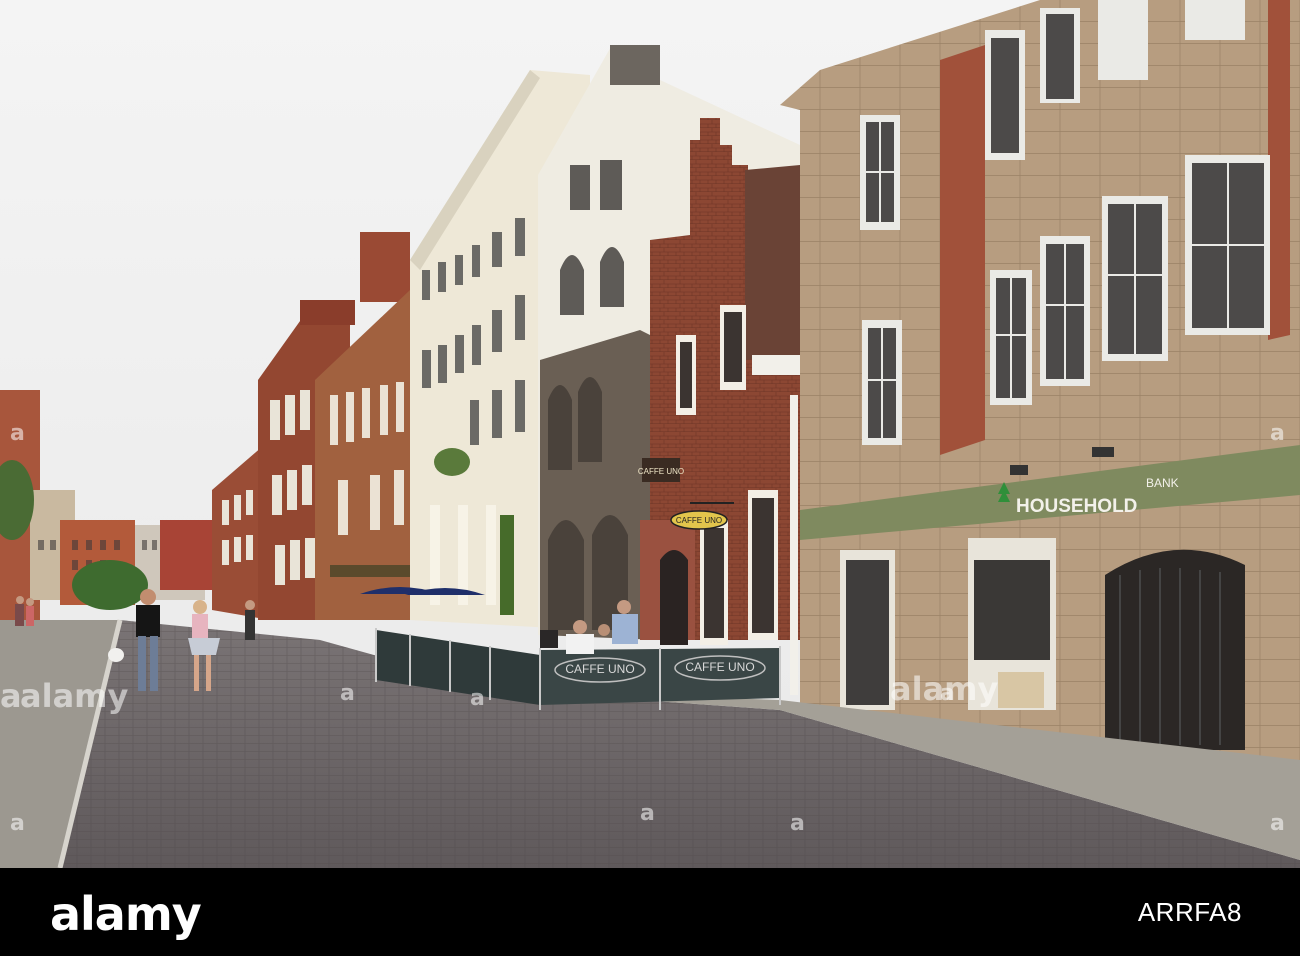 The height and width of the screenshot is (956, 1300). I want to click on stock-image-id: ARRFA8, so click(1189, 912).